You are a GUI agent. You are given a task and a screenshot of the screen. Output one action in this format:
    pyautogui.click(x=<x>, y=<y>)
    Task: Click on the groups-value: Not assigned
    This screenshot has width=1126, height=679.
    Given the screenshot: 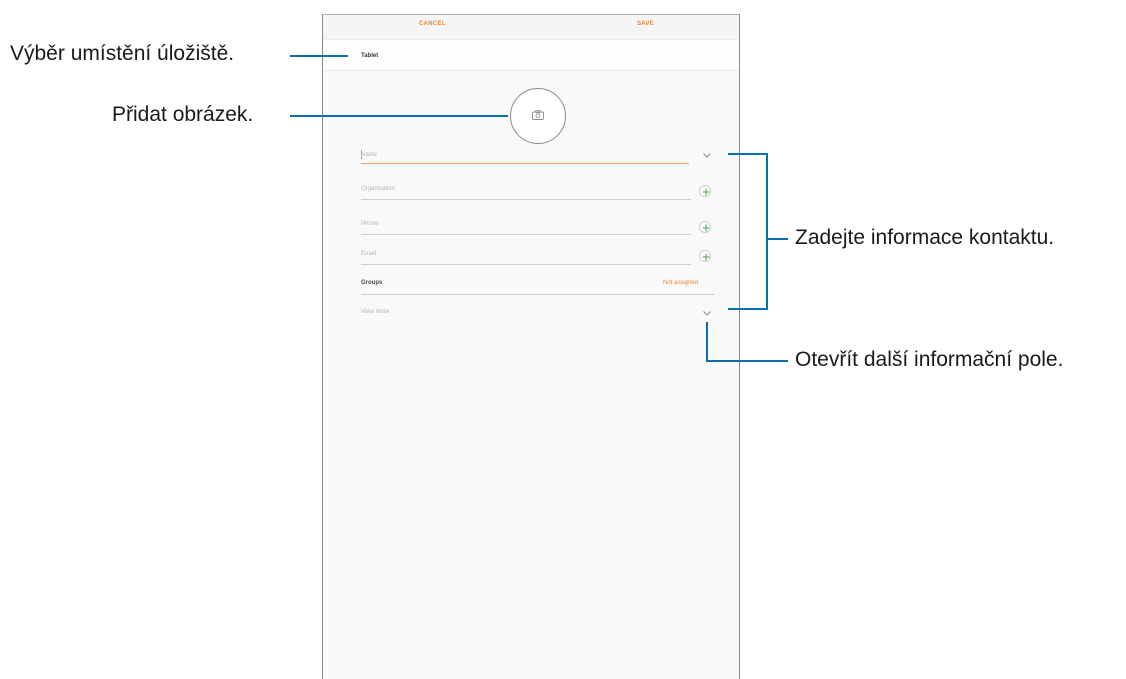 What is the action you would take?
    pyautogui.click(x=680, y=283)
    